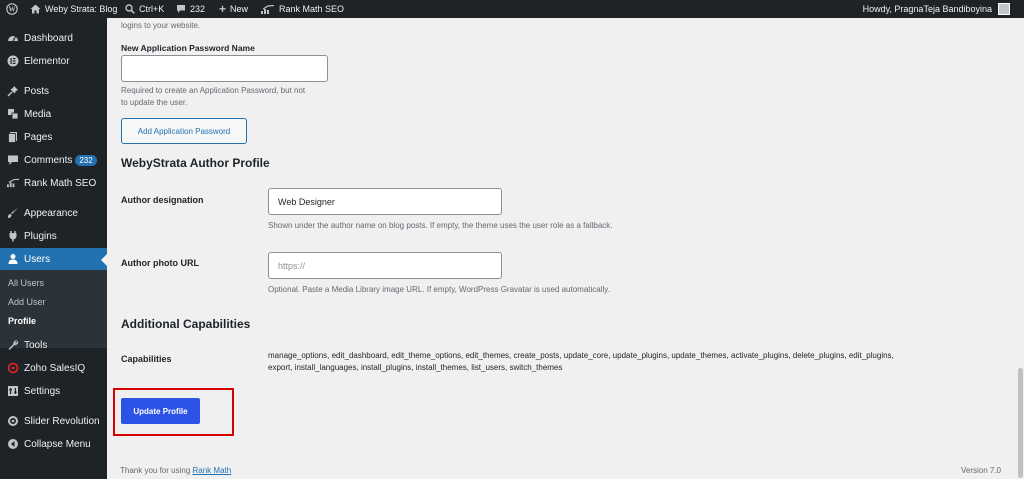 Image resolution: width=1024 pixels, height=479 pixels. I want to click on footer-thanks: Thank you for using Rank Math, so click(175, 470).